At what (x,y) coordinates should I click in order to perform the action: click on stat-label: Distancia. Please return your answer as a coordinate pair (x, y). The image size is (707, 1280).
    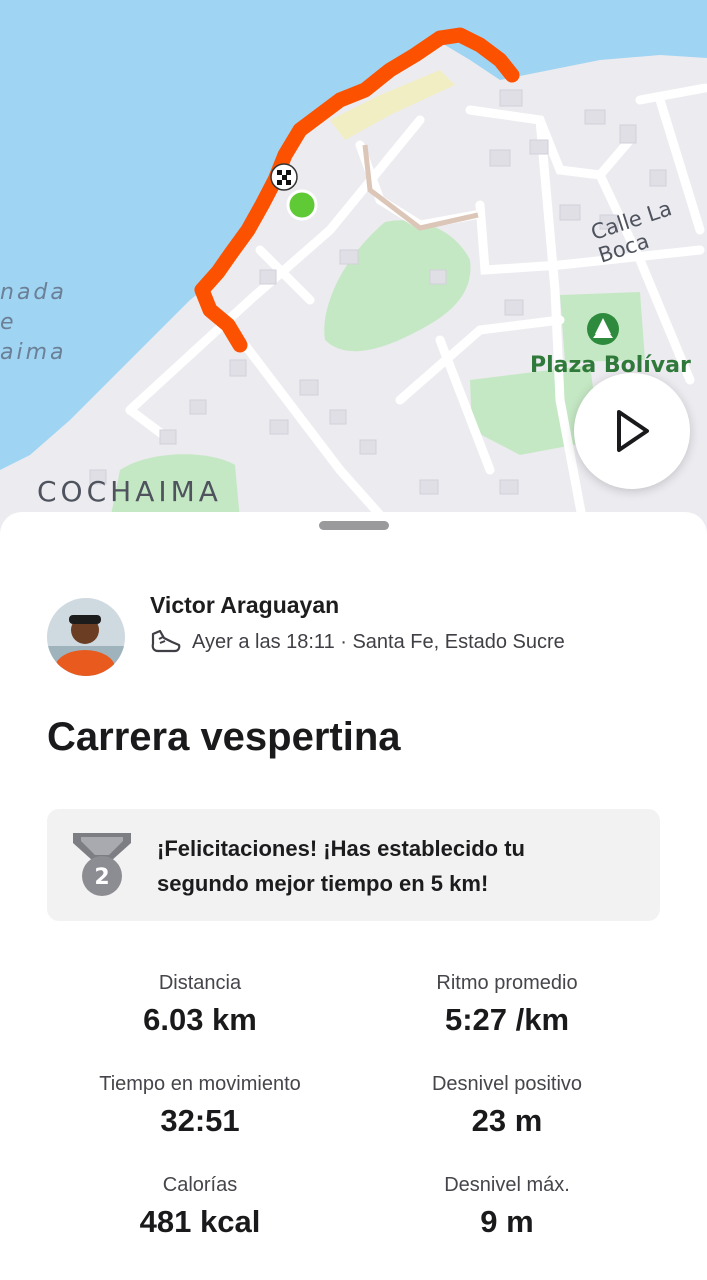
    Looking at the image, I should click on (200, 983).